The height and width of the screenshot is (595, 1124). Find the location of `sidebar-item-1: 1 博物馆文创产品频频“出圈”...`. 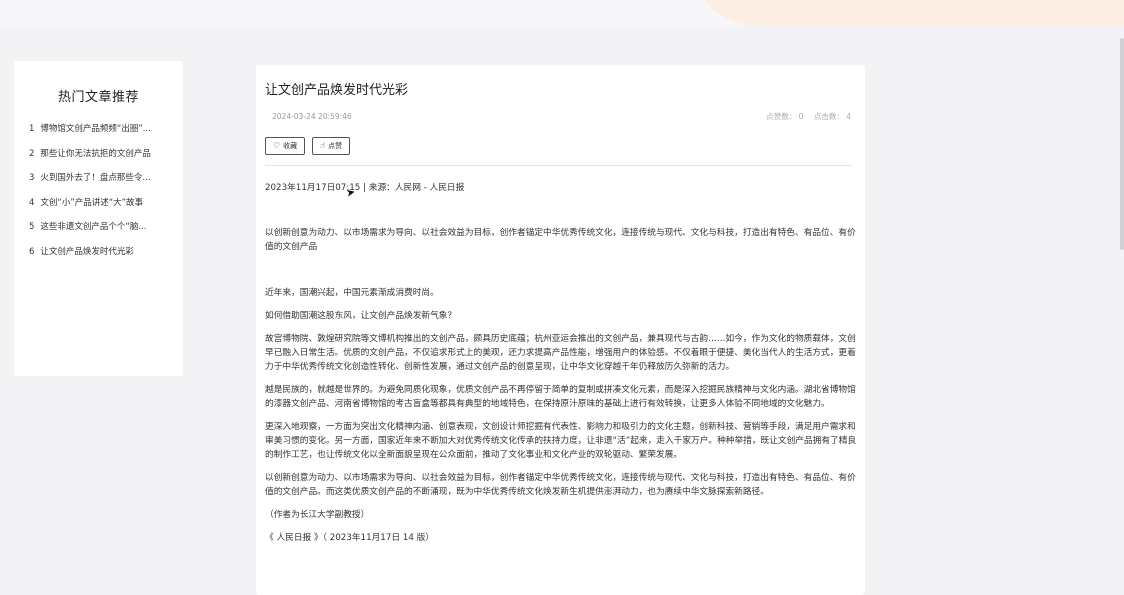

sidebar-item-1: 1 博物馆文创产品频频“出圈”... is located at coordinates (99, 134).